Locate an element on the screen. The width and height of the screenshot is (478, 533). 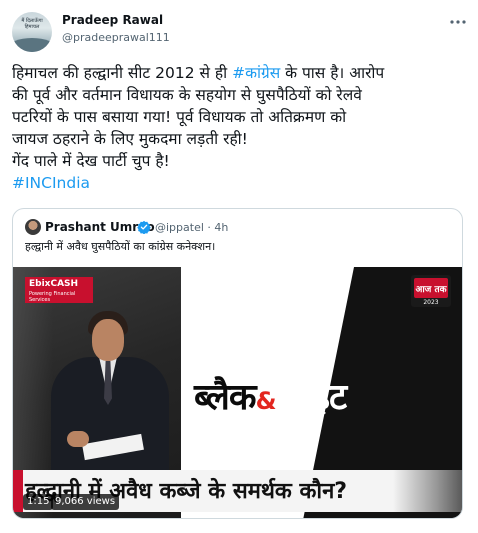
quoted-timestamp: 4h is located at coordinates (221, 227).